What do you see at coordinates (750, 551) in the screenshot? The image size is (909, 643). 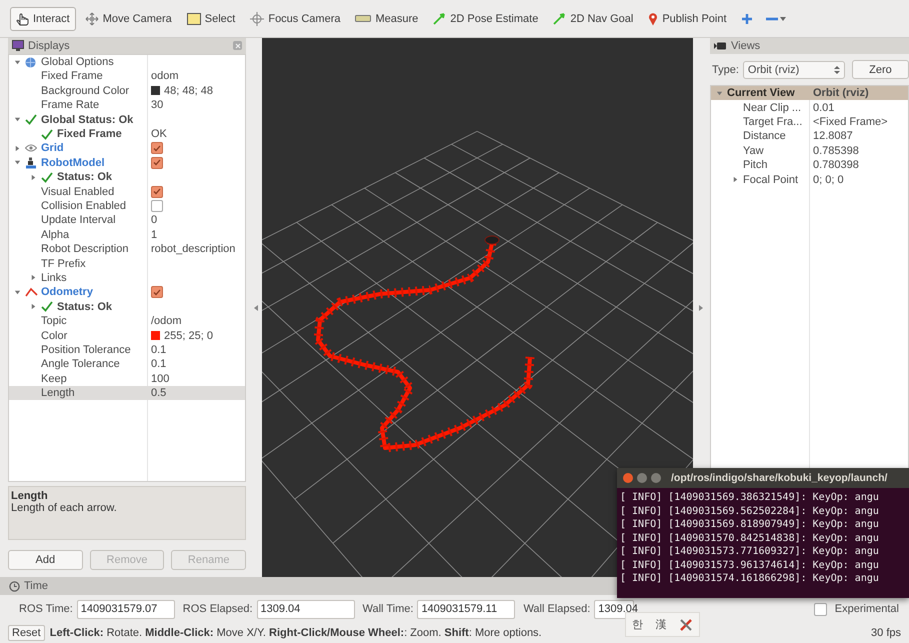 I see `log-line: [ INFO] [1409031573.771609327]: KeyOp: angu` at bounding box center [750, 551].